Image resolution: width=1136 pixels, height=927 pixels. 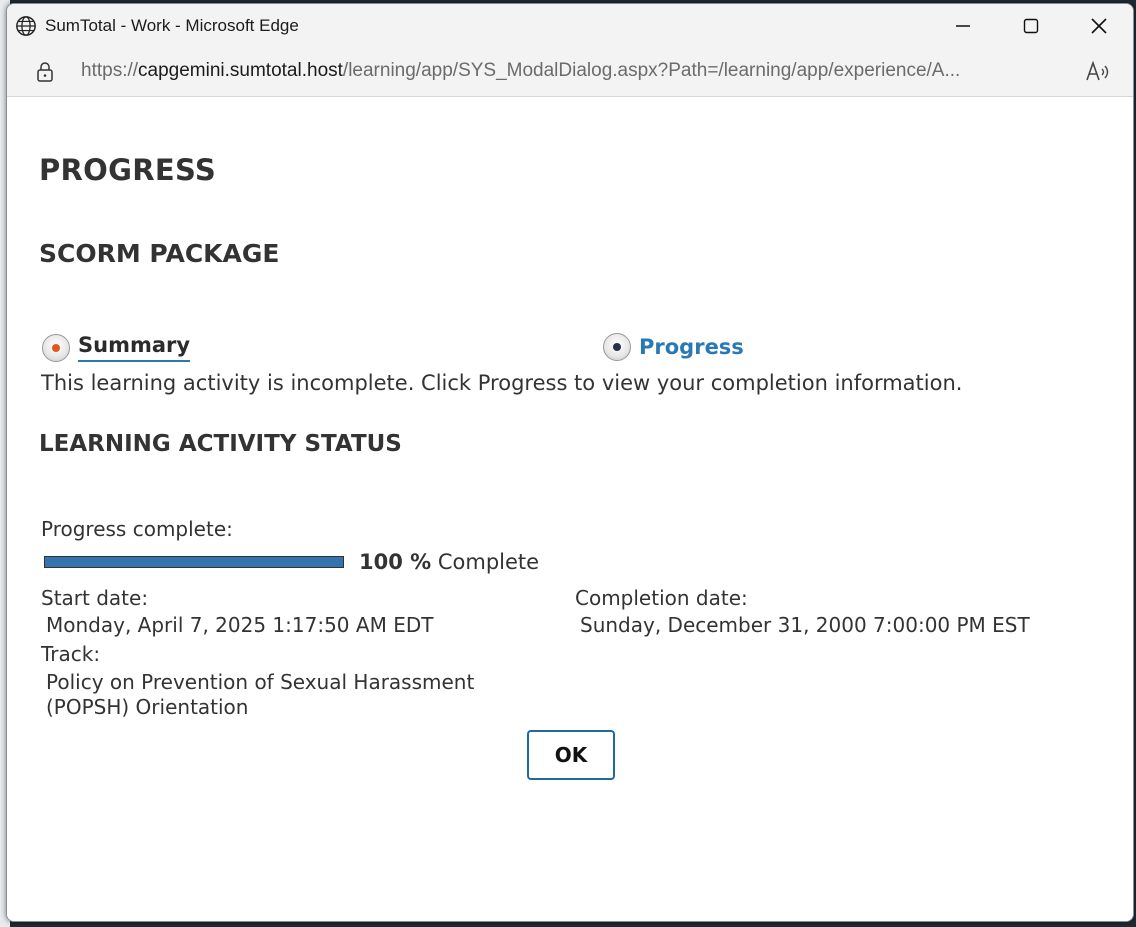 I want to click on minimize-button, so click(x=963, y=26).